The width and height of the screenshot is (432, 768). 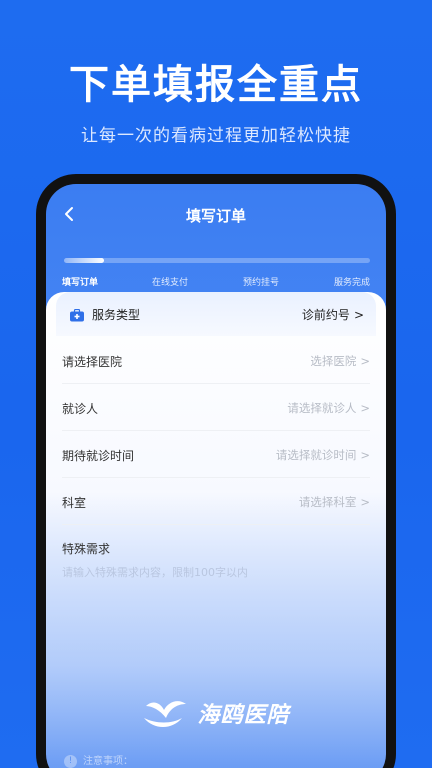 I want to click on progress-fill, so click(x=84, y=260).